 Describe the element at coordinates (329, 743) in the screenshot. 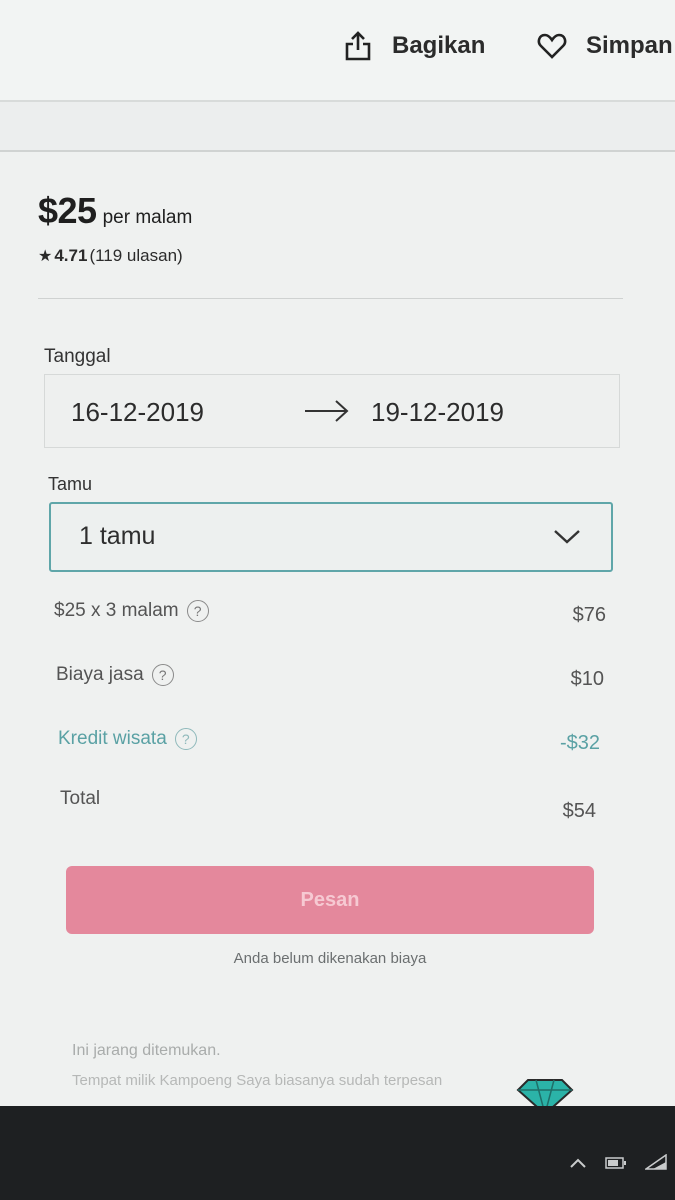

I see `travel-credit-row: Kredit wisata ? -$32` at that location.